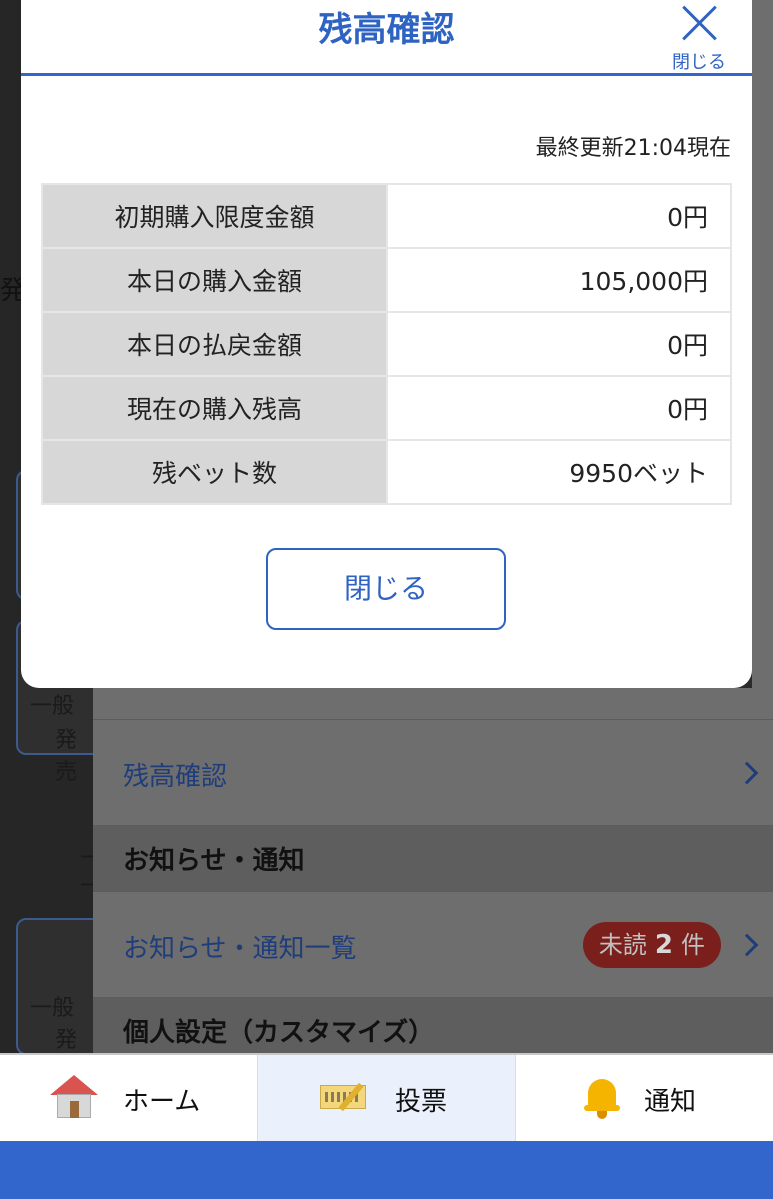 Image resolution: width=773 pixels, height=1199 pixels. I want to click on row-label: 残ベット数, so click(214, 472).